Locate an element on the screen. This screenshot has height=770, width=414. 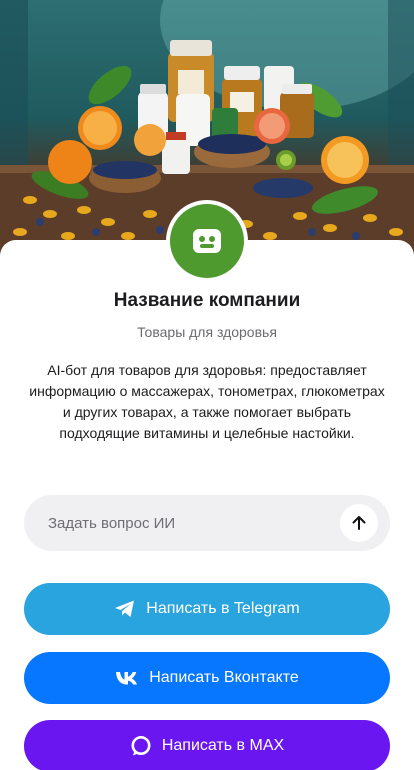
arrow-up-icon is located at coordinates (359, 523).